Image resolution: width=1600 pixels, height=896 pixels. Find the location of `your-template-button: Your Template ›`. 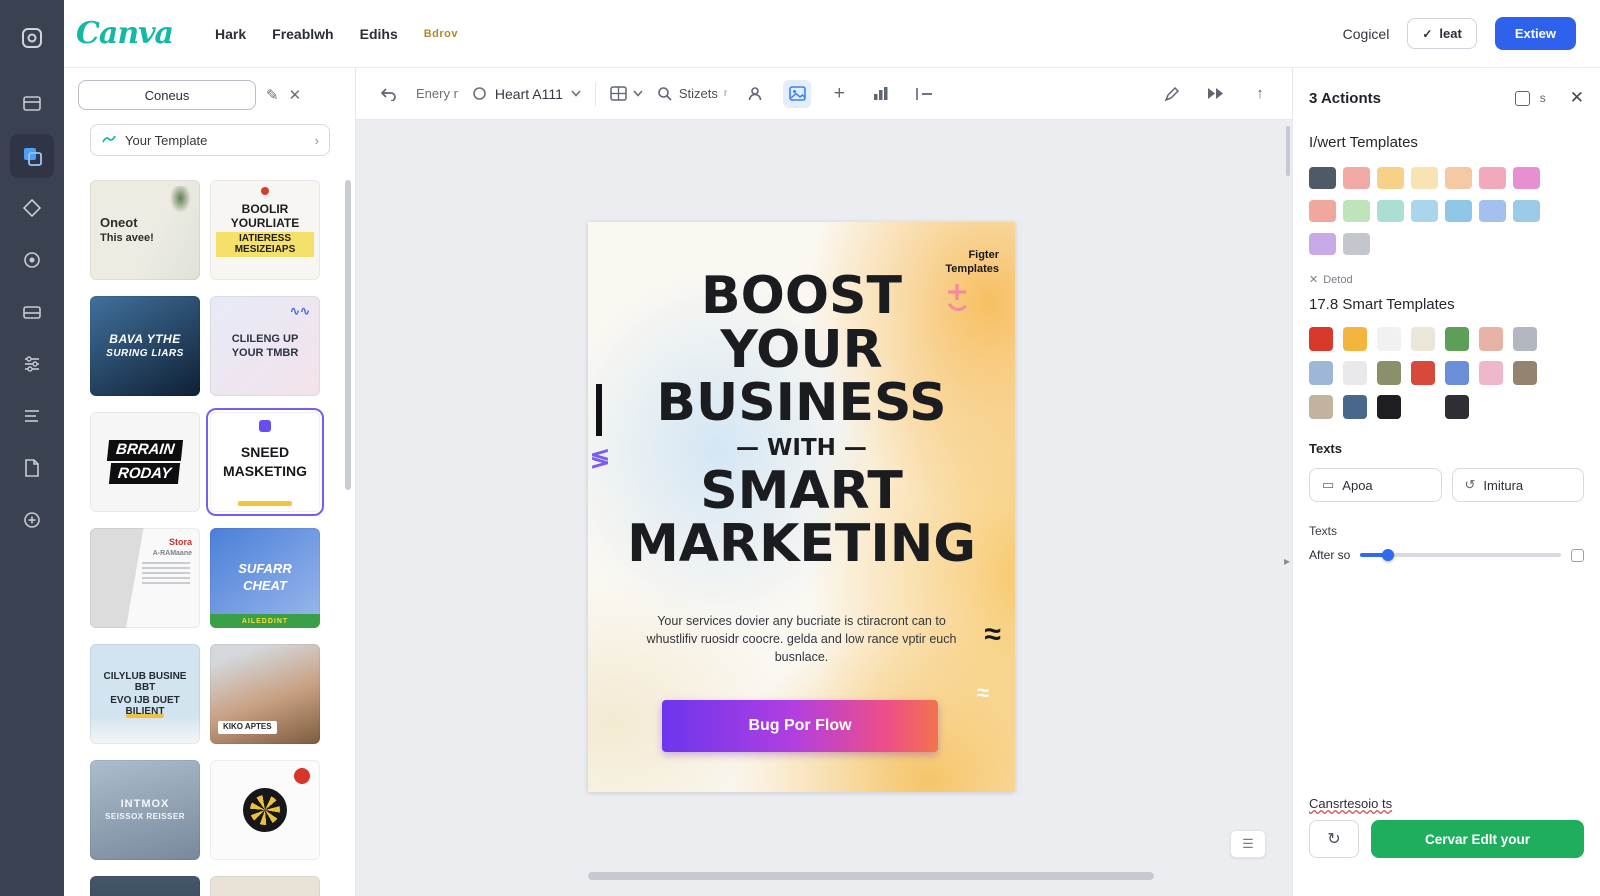

your-template-button: Your Template › is located at coordinates (210, 140).